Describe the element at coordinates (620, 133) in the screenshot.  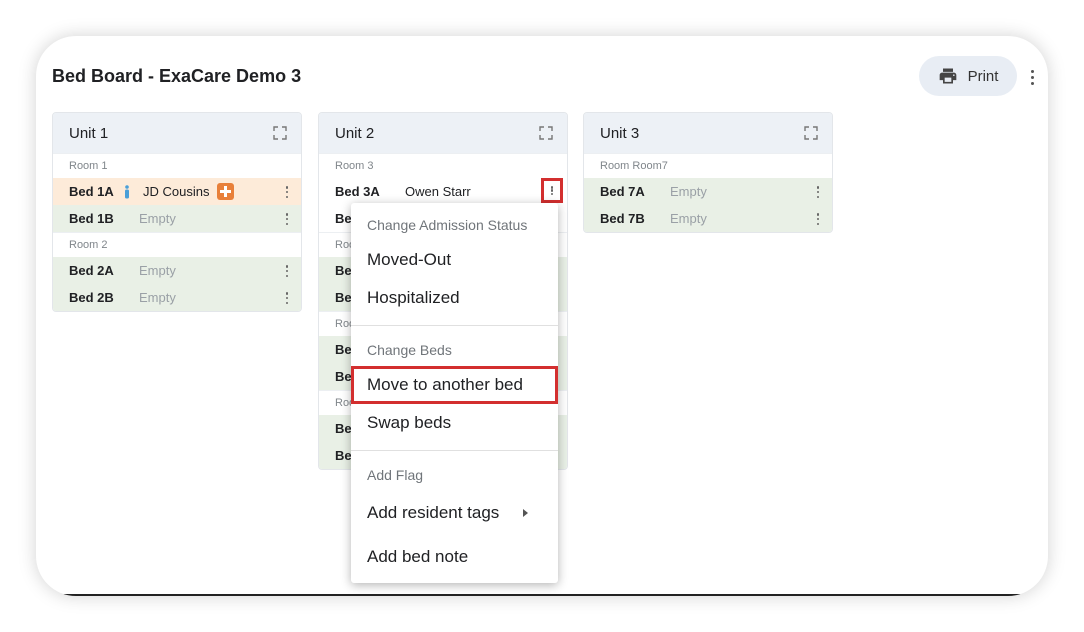
I see `unit-title: Unit 3` at that location.